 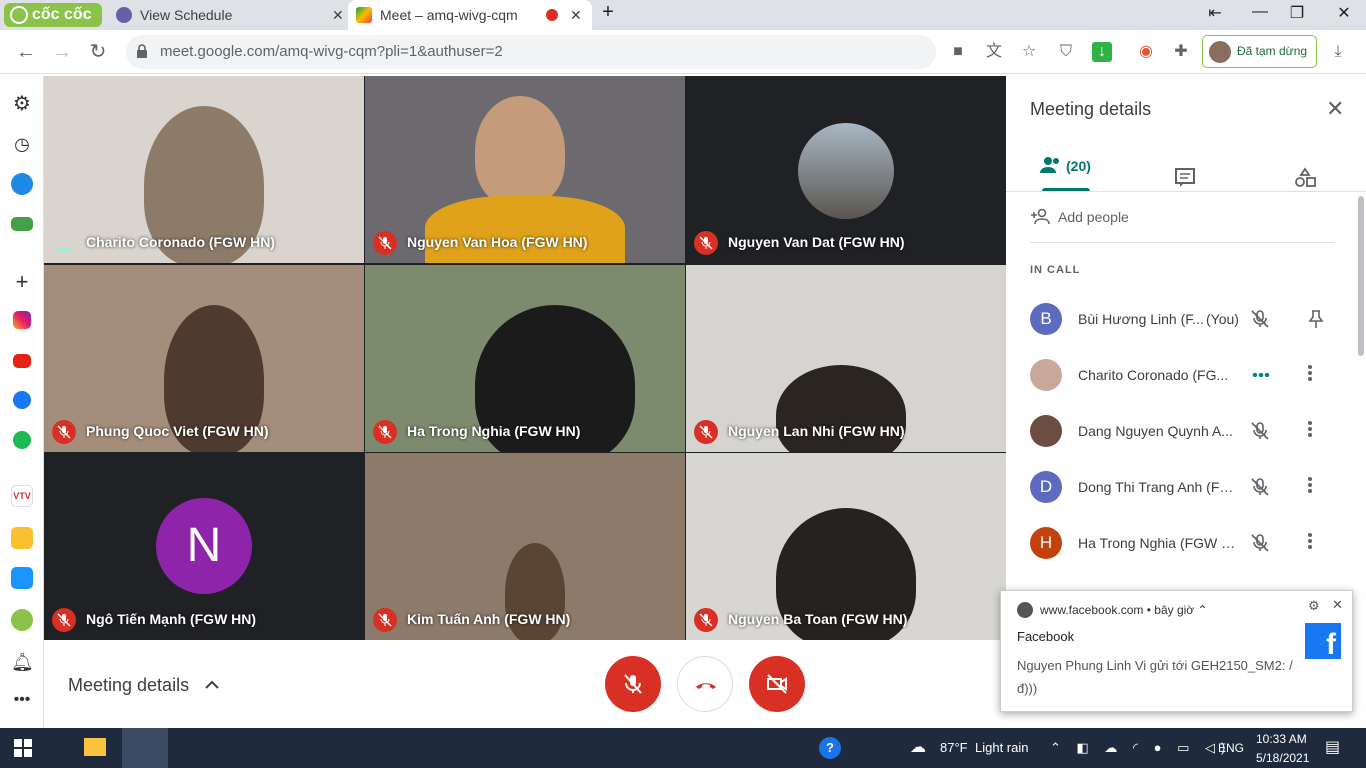 What do you see at coordinates (958, 52) in the screenshot?
I see `camera-icon: ■` at bounding box center [958, 52].